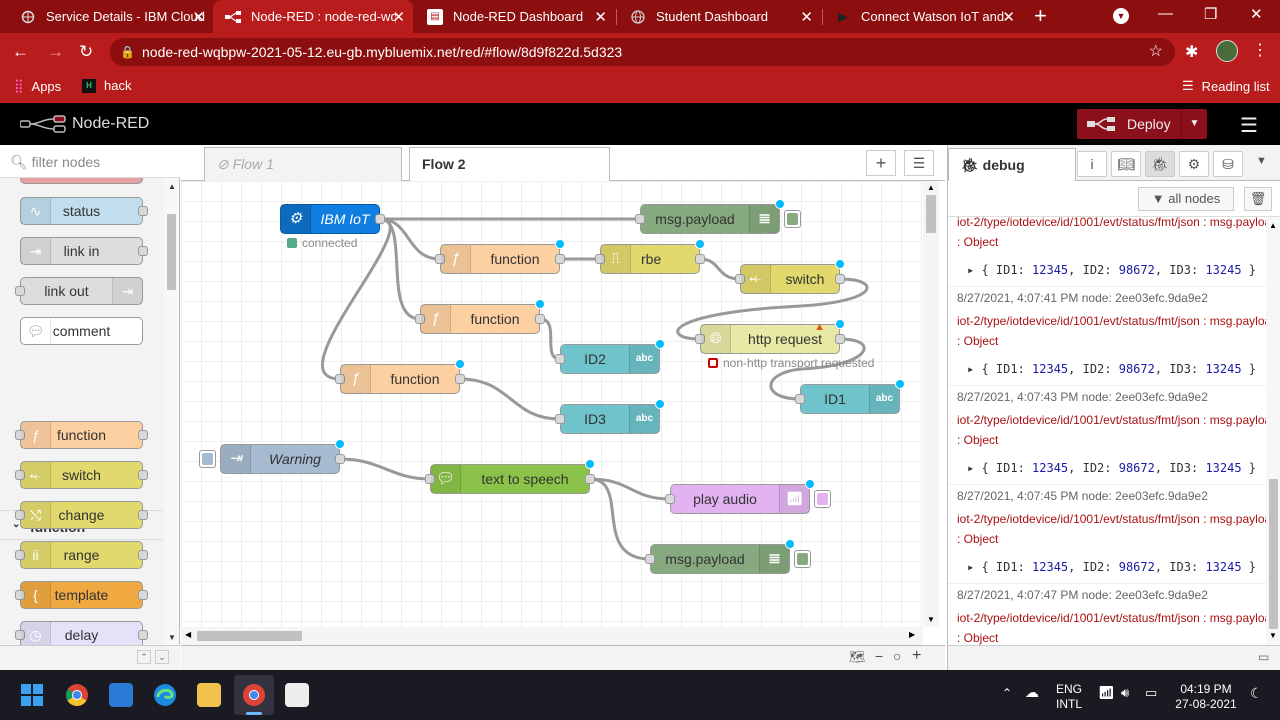  What do you see at coordinates (55, 52) in the screenshot?
I see `forward-icon: →` at bounding box center [55, 52].